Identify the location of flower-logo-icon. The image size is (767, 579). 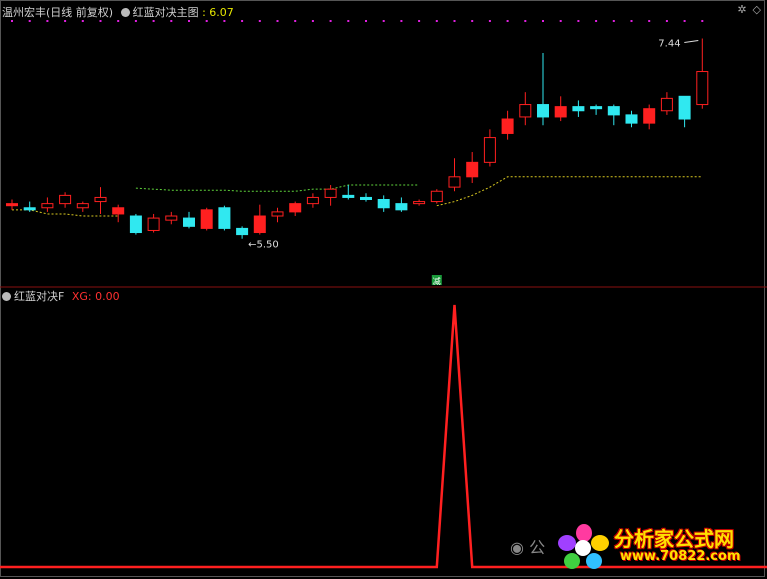
(583, 546).